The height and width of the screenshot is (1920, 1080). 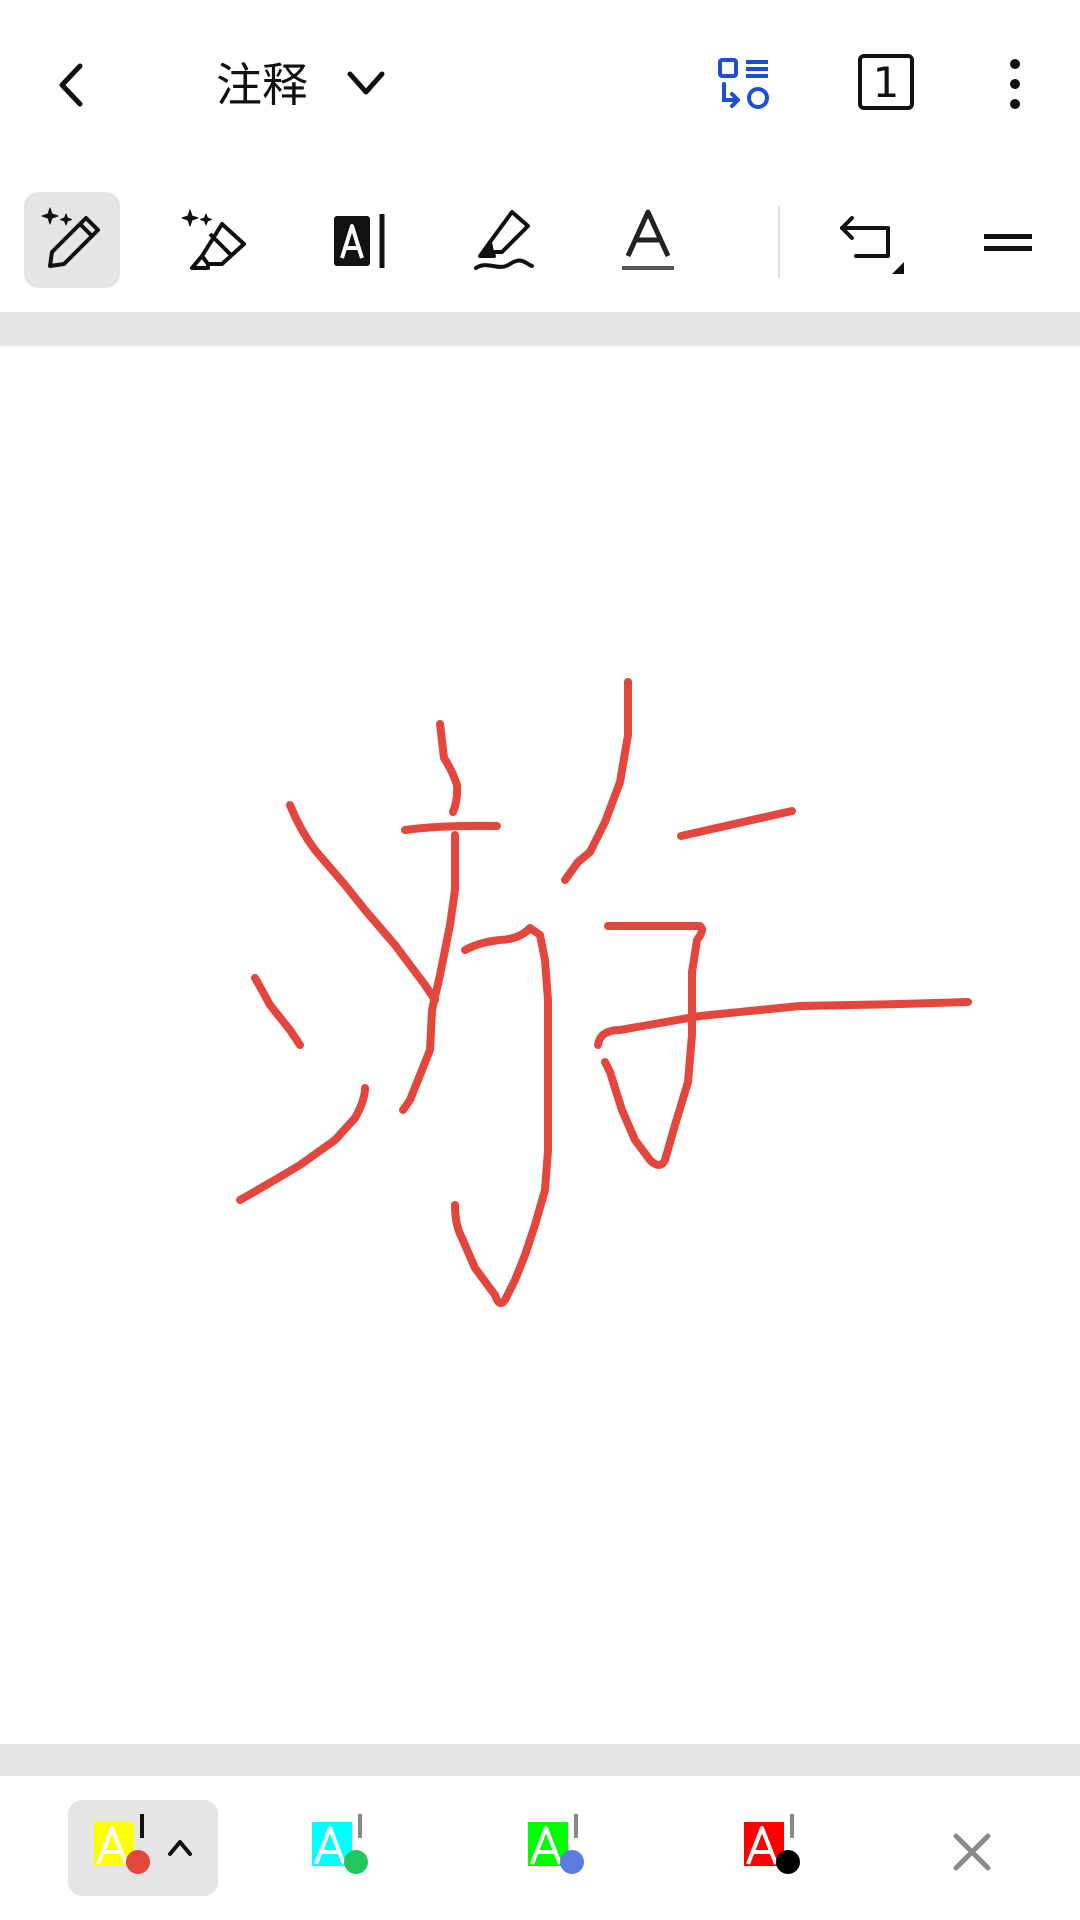 What do you see at coordinates (262, 85) in the screenshot?
I see `page-title: 注释` at bounding box center [262, 85].